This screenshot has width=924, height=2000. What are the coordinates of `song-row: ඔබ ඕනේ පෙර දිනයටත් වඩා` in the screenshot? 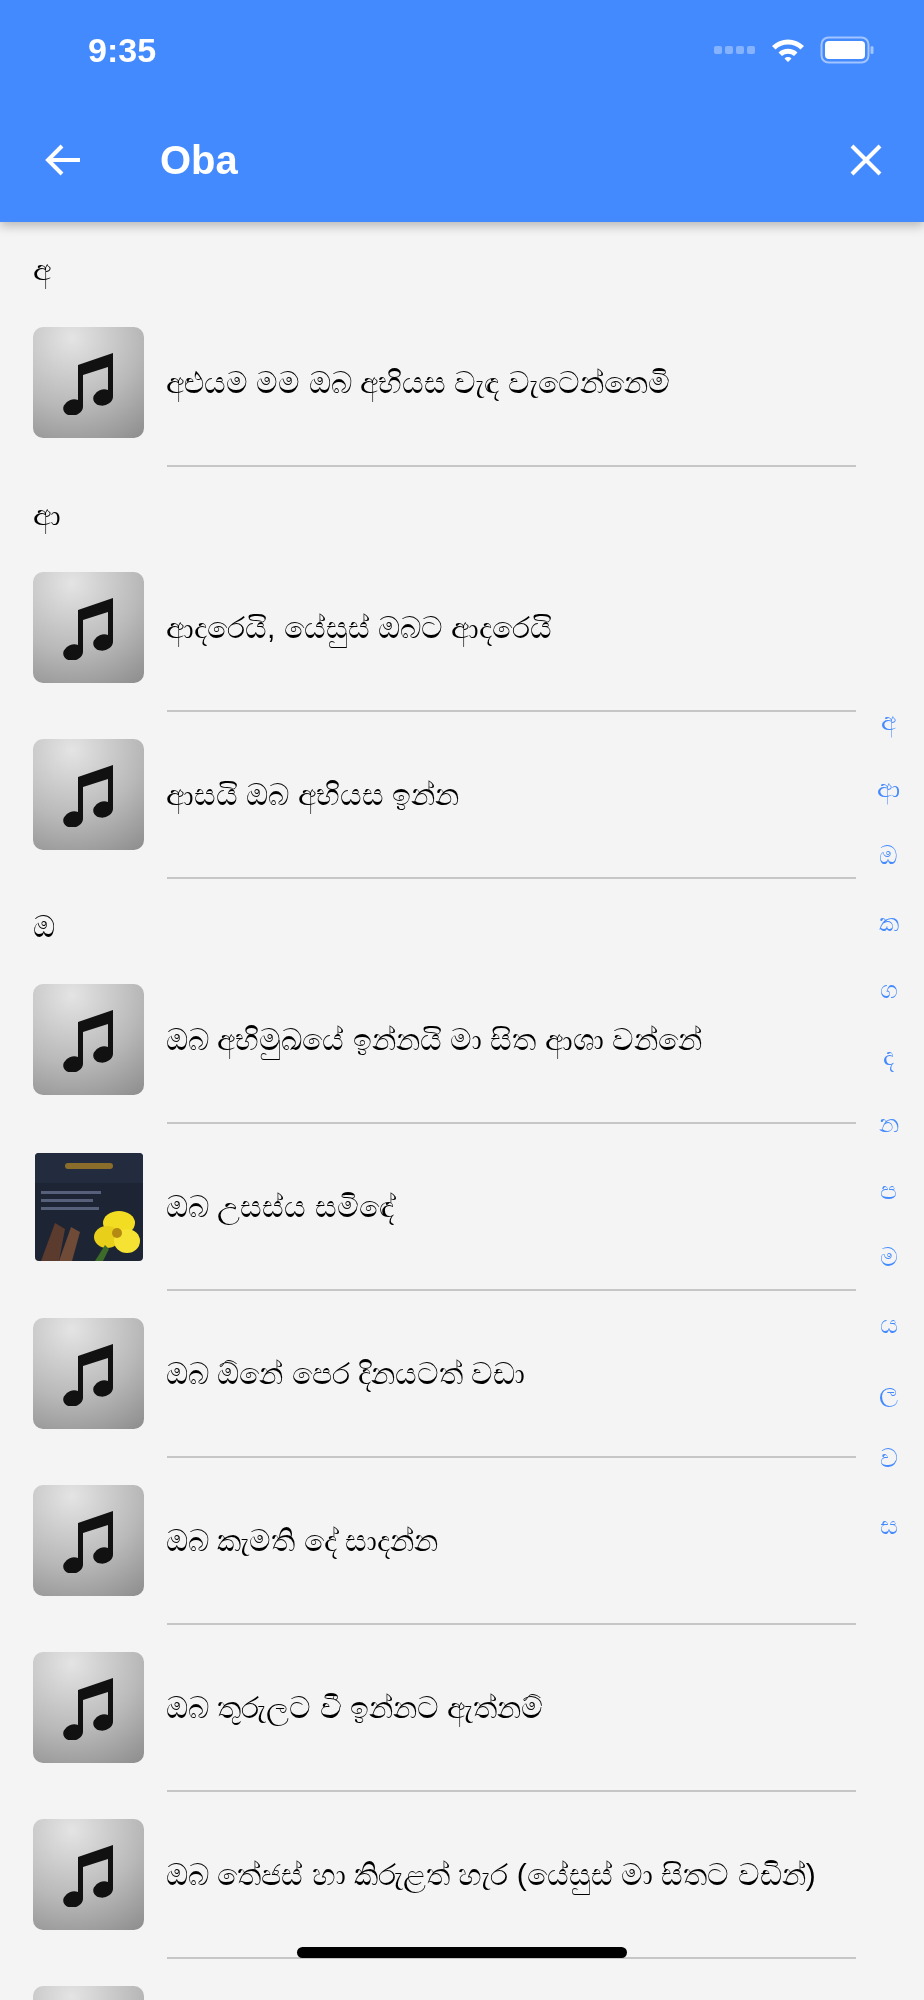 It's located at (430, 1373).